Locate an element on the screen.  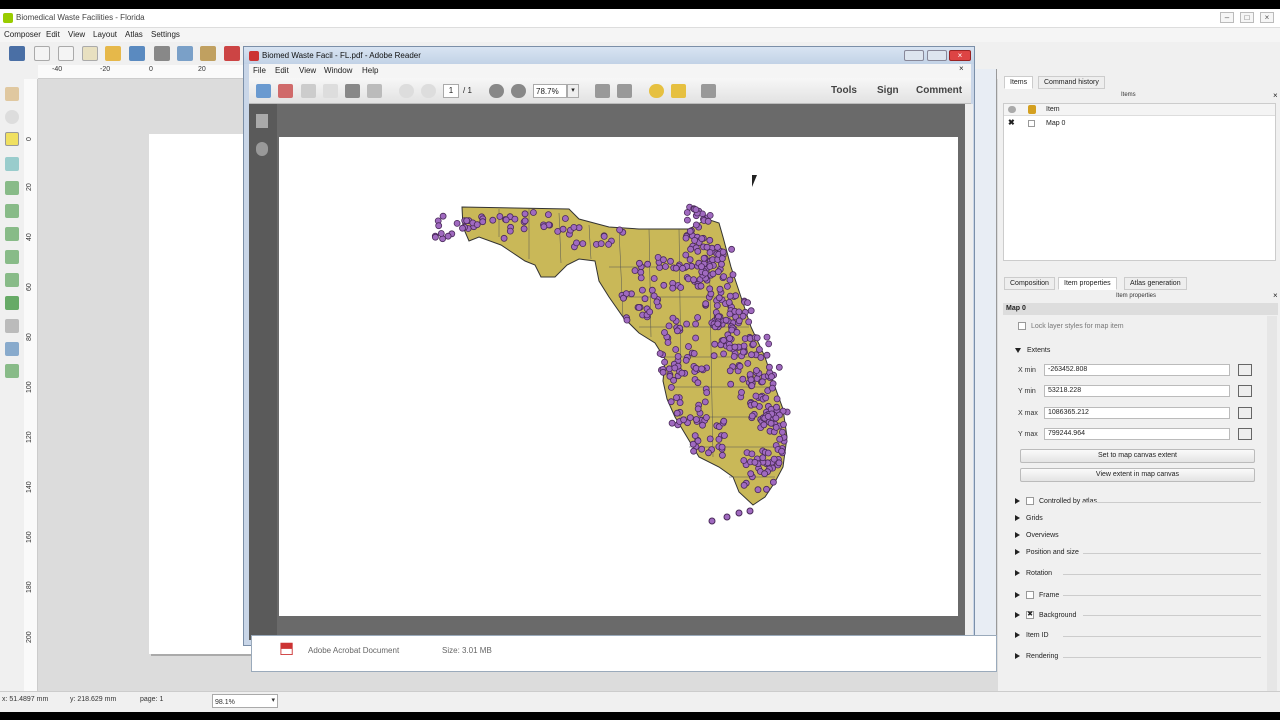
adobe-menu-window: Window is located at coordinates (338, 70).